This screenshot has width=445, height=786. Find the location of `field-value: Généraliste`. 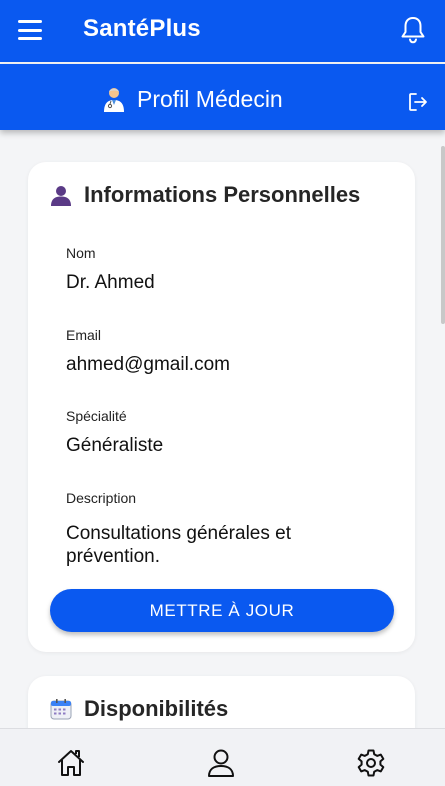

field-value: Généraliste is located at coordinates (226, 445).